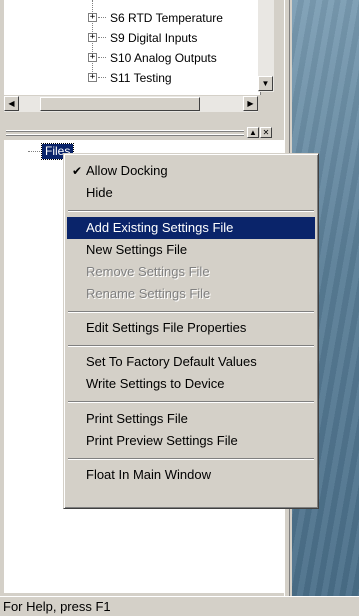 Image resolution: width=359 pixels, height=616 pixels. Describe the element at coordinates (137, 249) in the screenshot. I see `menu-item-label: New Settings File` at that location.